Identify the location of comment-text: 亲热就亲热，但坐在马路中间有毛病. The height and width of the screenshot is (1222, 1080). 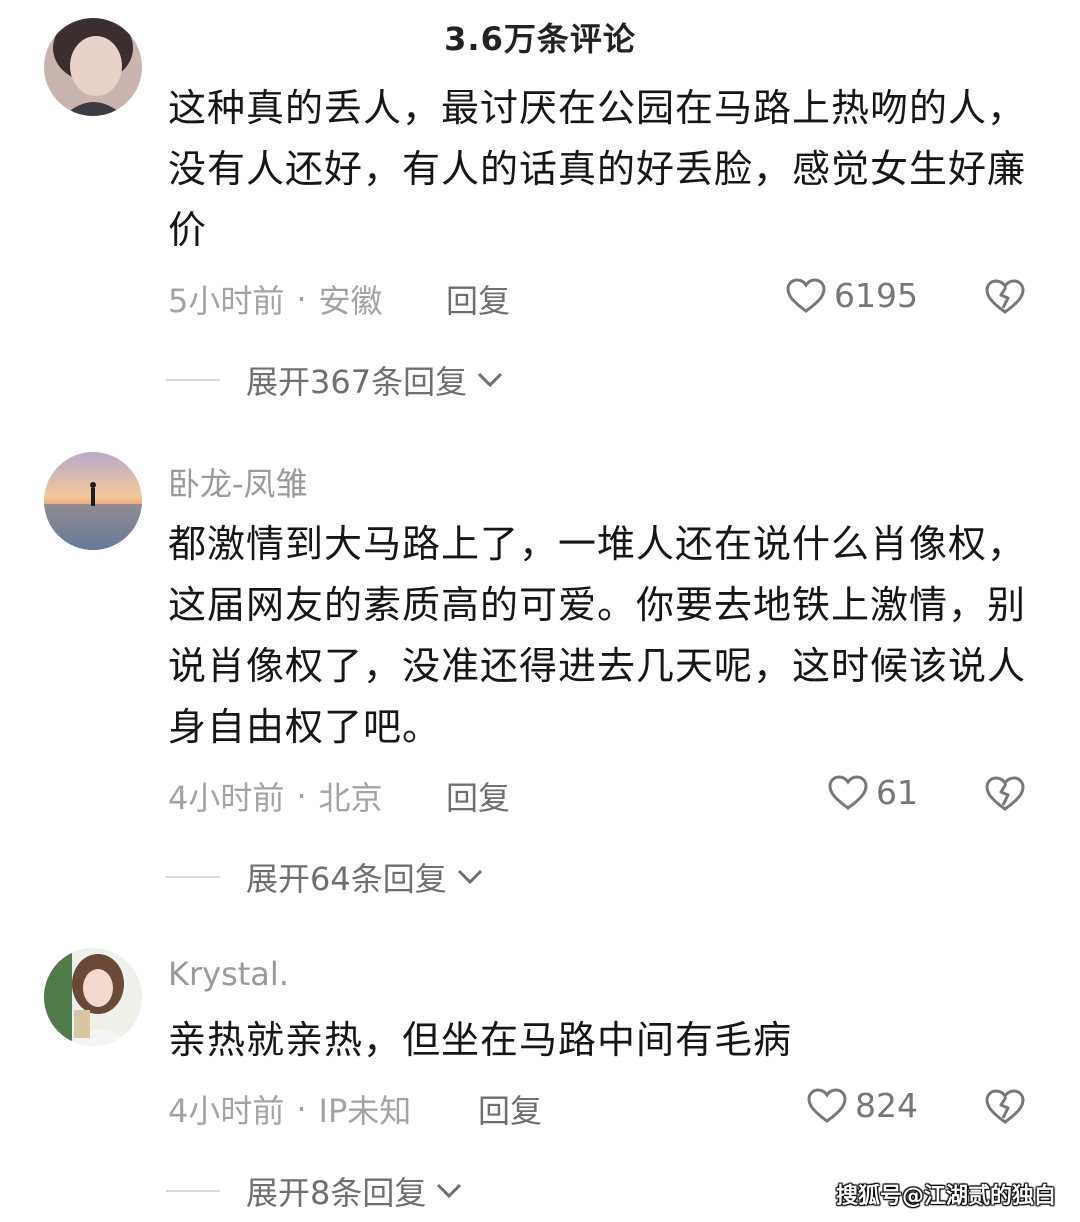
(480, 1040).